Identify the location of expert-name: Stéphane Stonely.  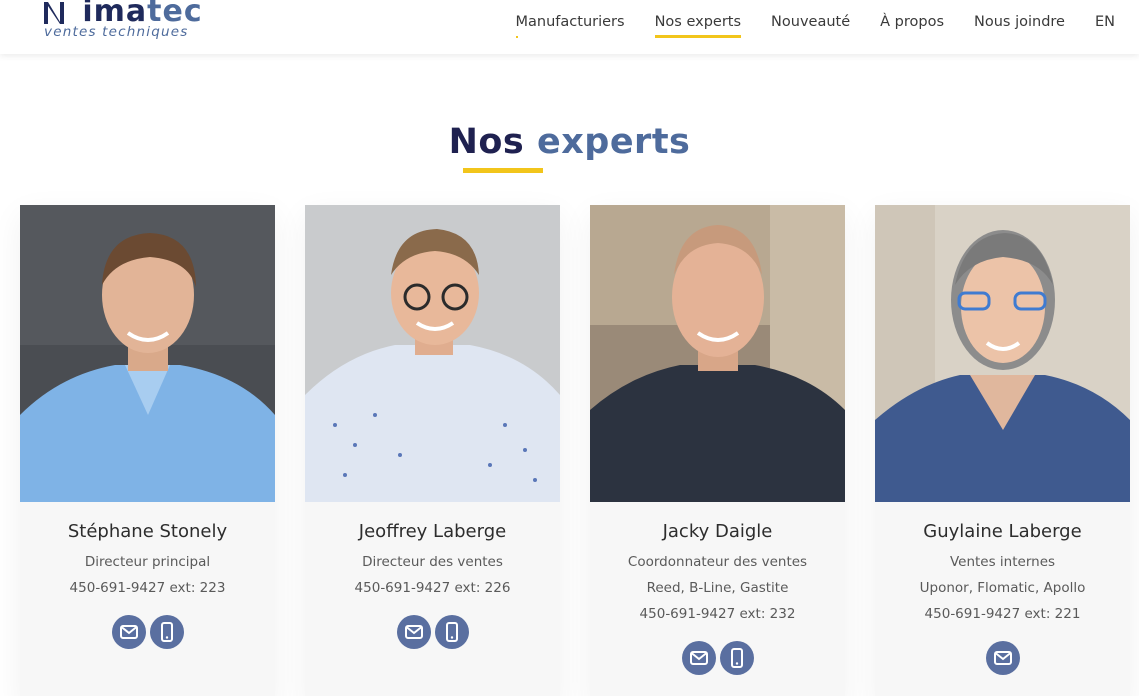
(147, 531).